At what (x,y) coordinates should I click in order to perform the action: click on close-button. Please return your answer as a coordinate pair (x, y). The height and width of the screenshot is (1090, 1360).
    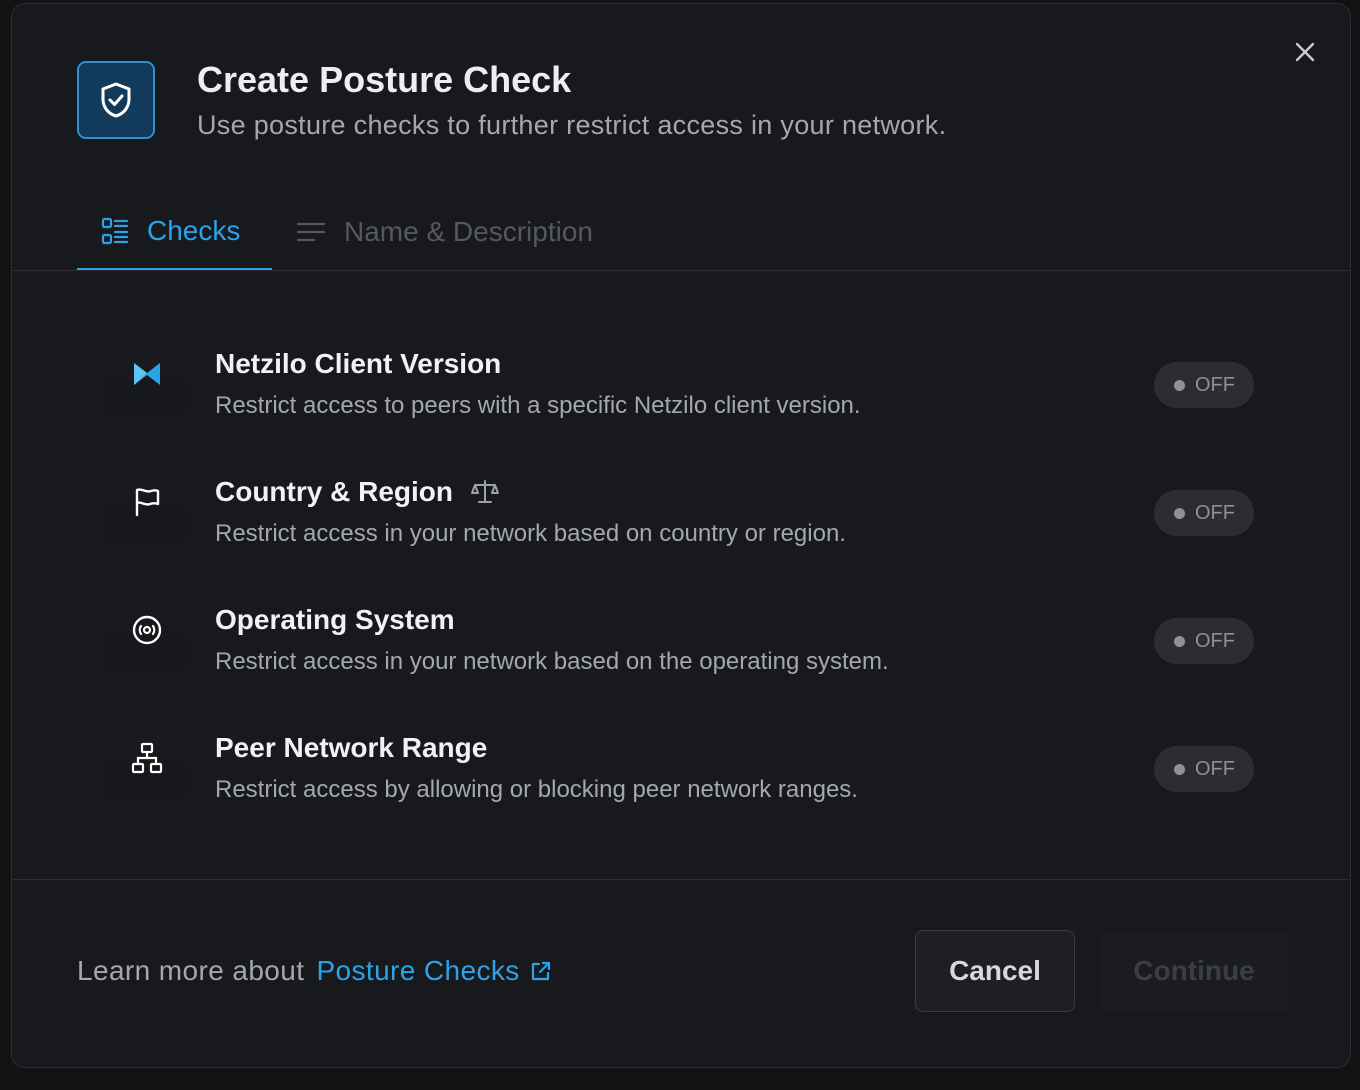
    Looking at the image, I should click on (1305, 52).